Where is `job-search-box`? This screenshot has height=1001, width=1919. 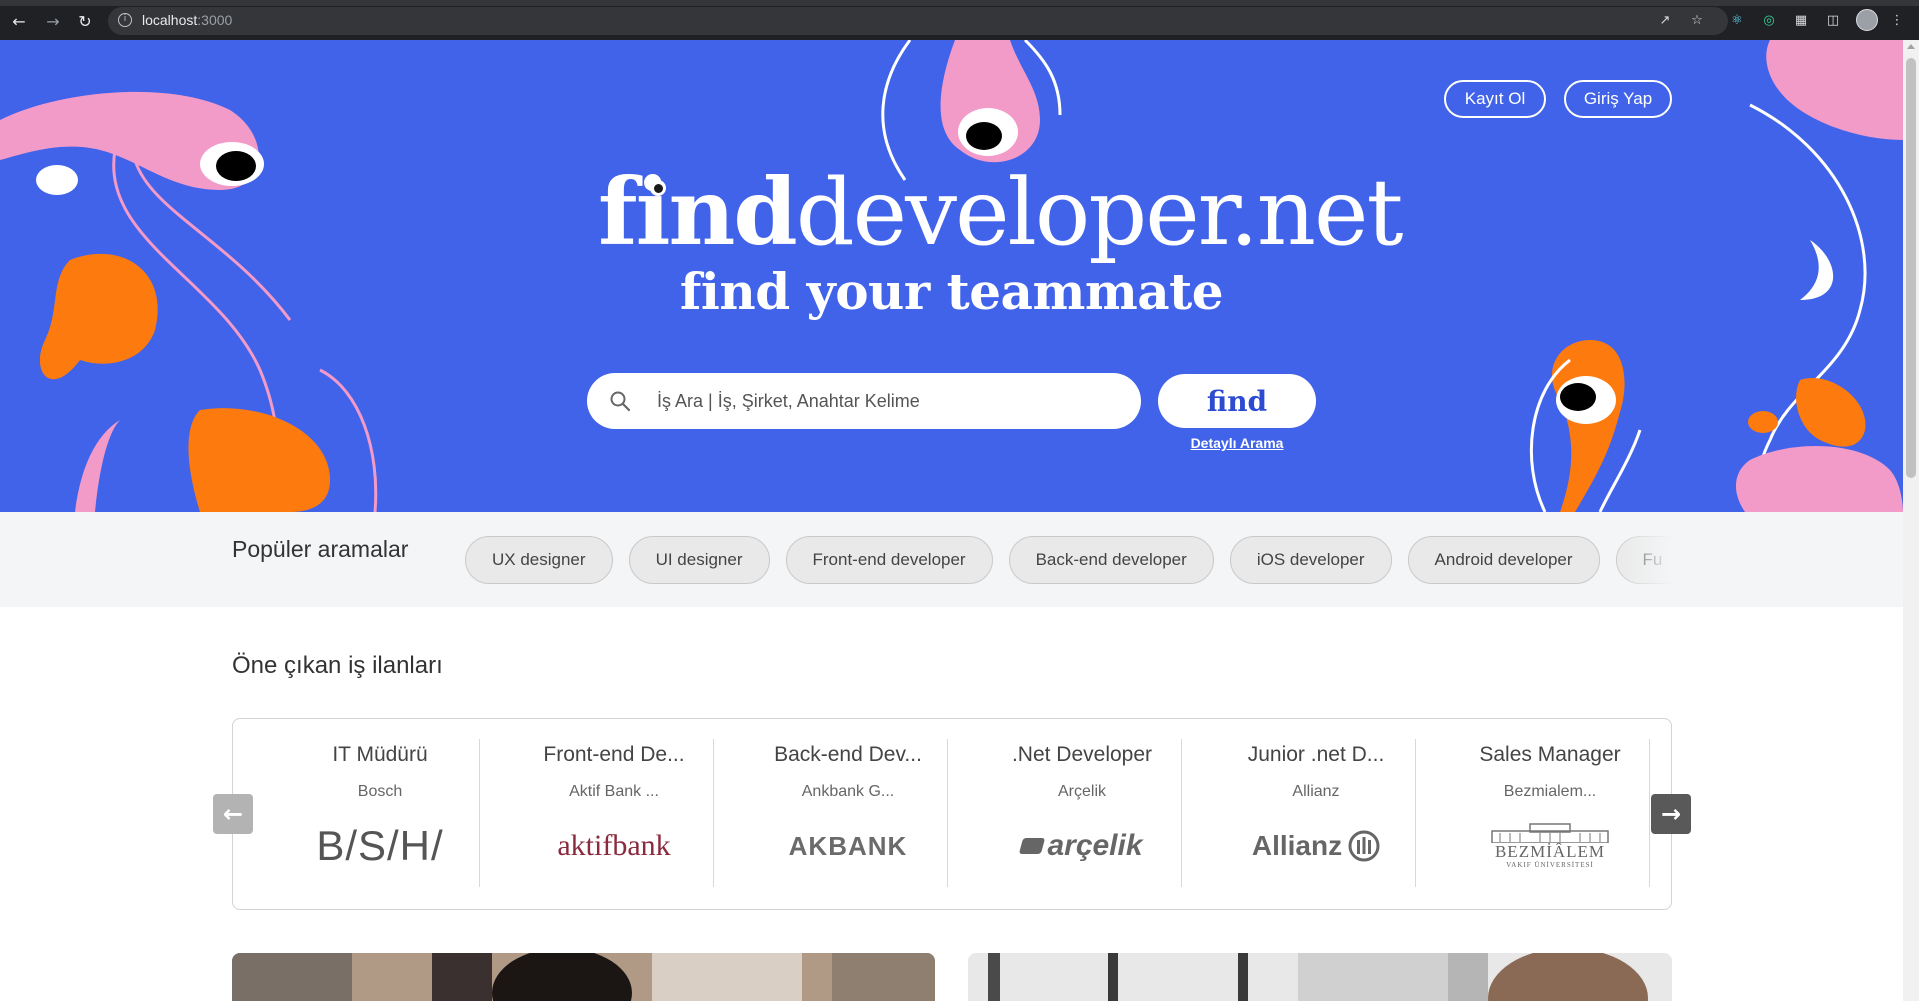
job-search-box is located at coordinates (864, 401).